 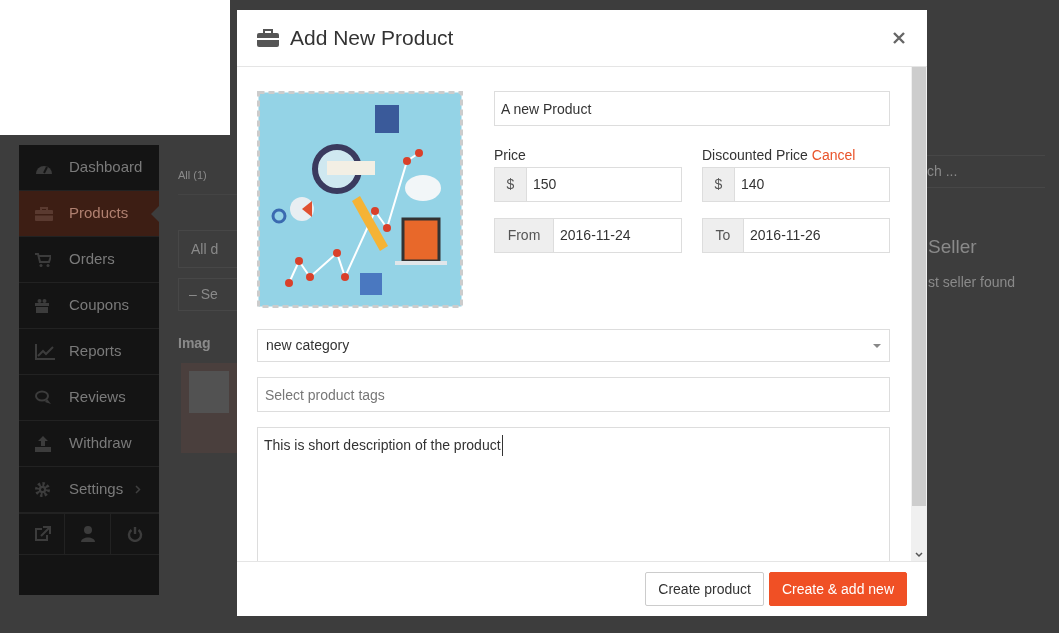 What do you see at coordinates (877, 345) in the screenshot?
I see `caret-icon` at bounding box center [877, 345].